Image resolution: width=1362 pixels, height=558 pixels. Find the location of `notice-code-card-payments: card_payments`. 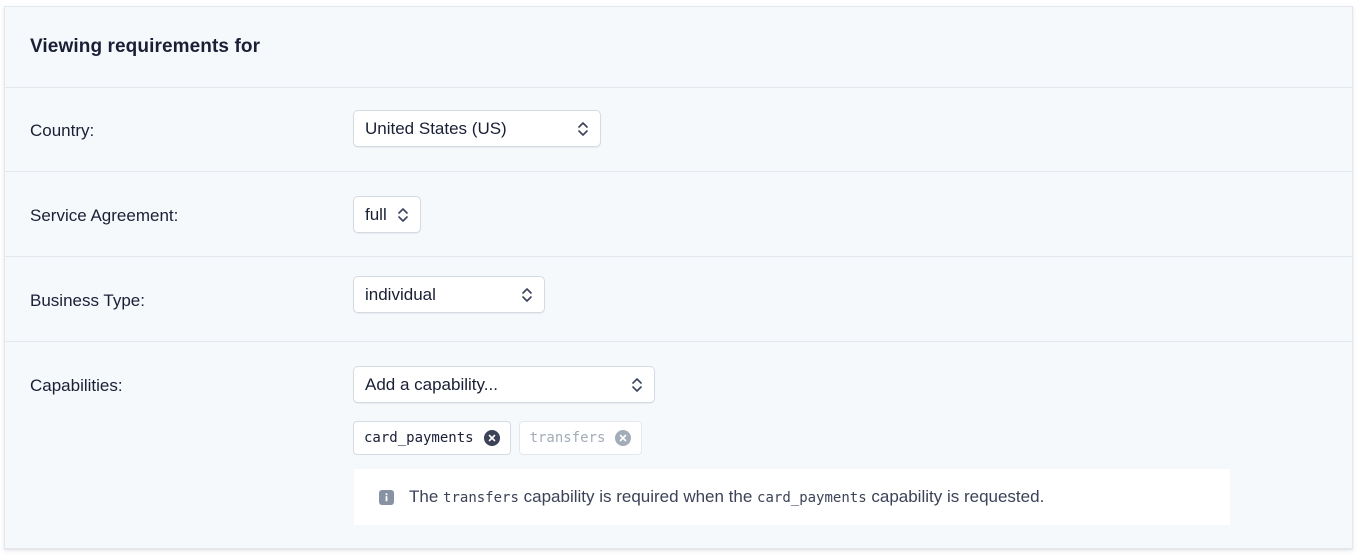

notice-code-card-payments: card_payments is located at coordinates (812, 498).